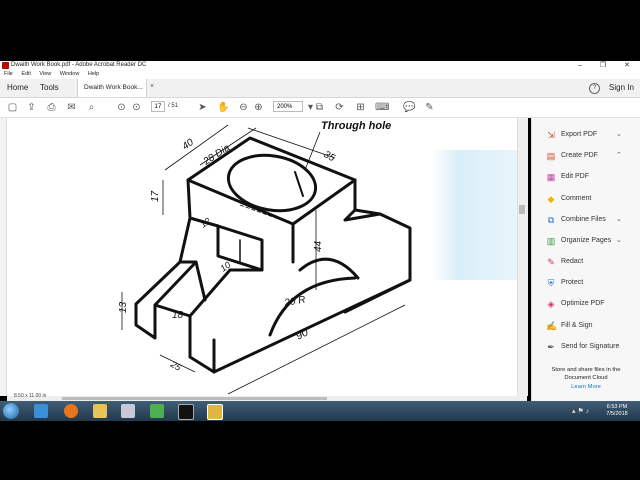  Describe the element at coordinates (551, 156) in the screenshot. I see `create-pdf-icon: ▤` at that location.